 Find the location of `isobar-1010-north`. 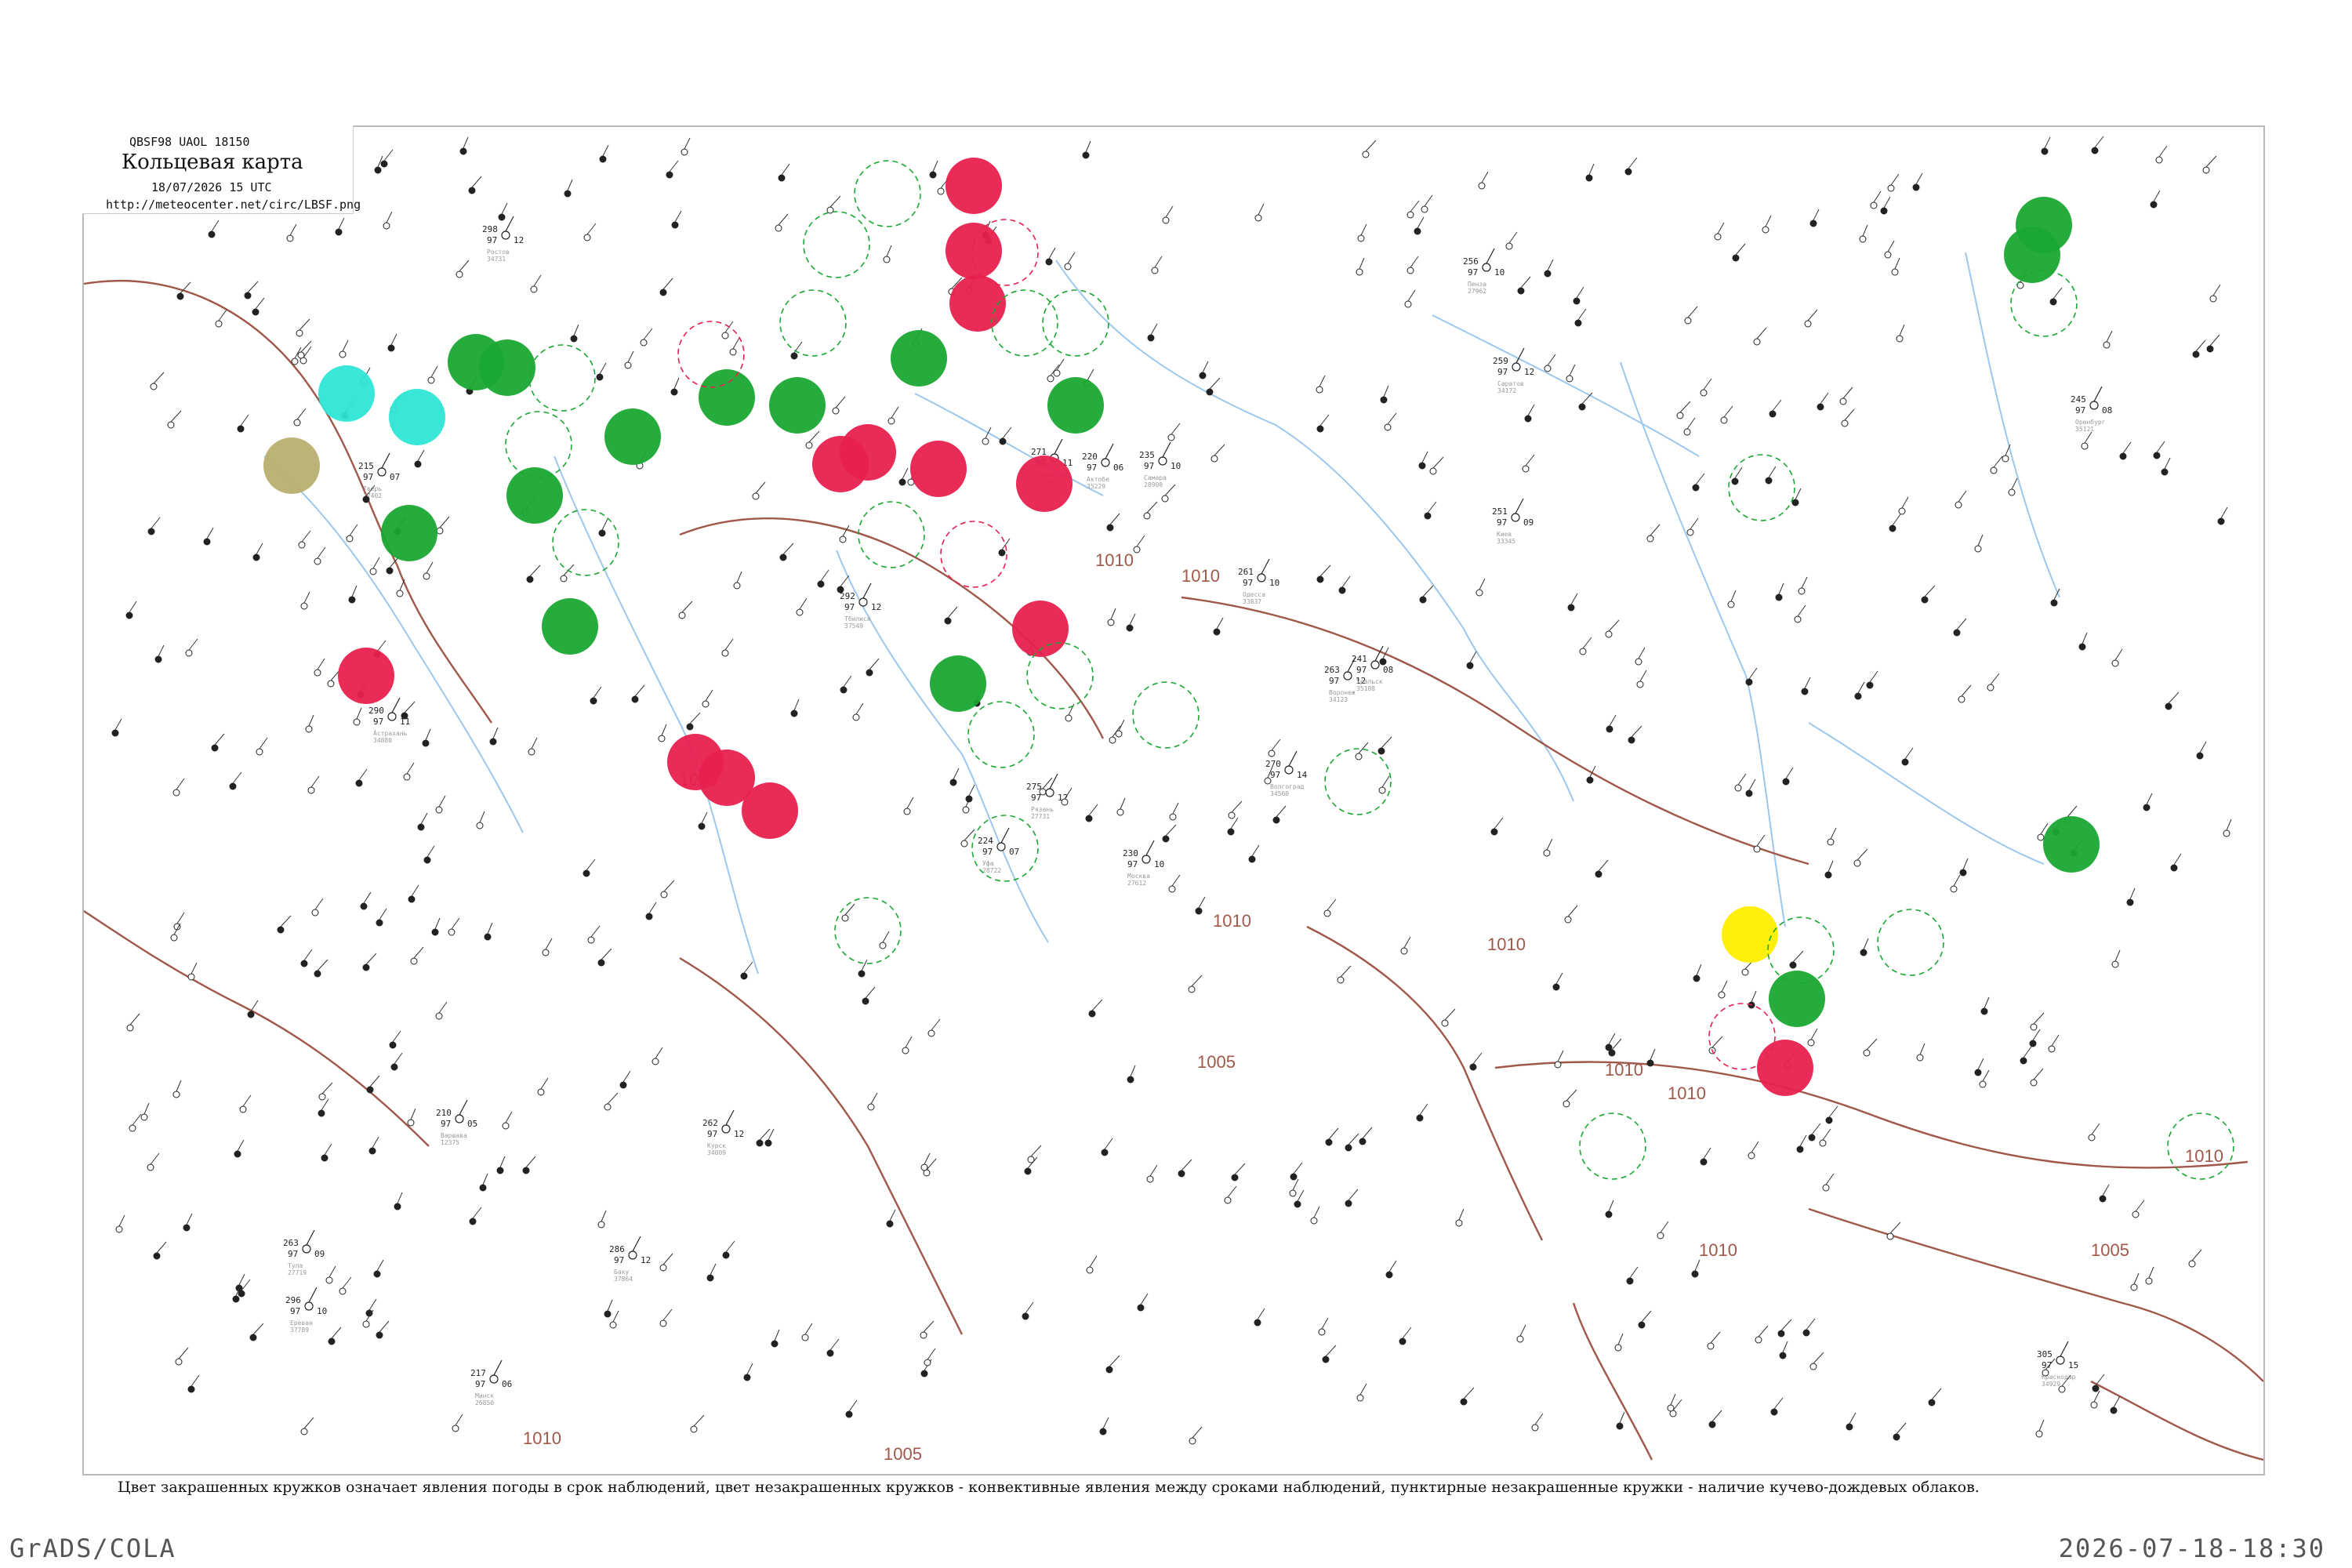

isobar-1010-north is located at coordinates (288, 502).